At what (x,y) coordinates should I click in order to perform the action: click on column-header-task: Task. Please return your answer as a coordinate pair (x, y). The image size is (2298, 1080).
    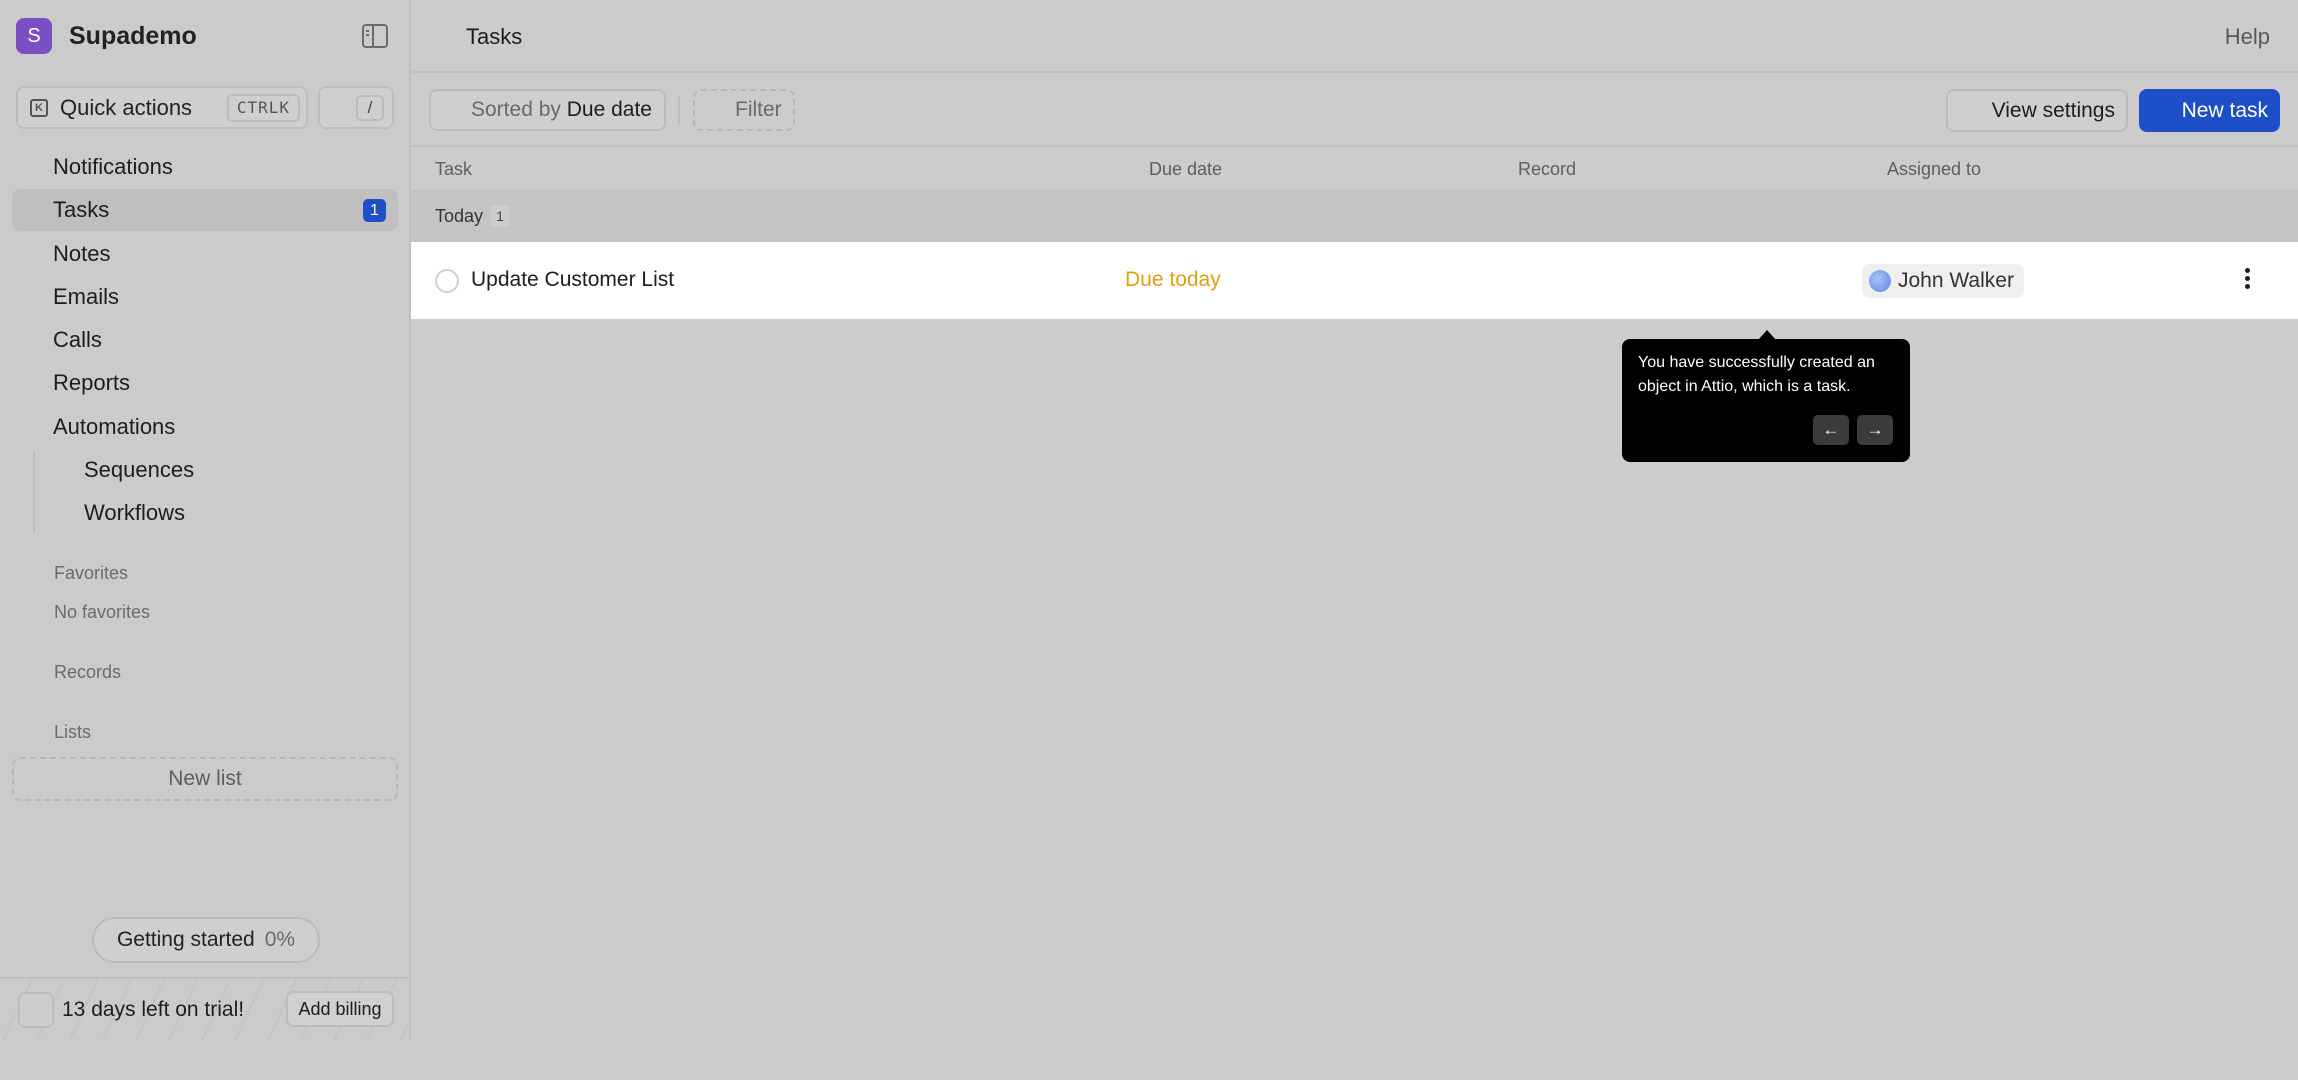
    Looking at the image, I should click on (453, 169).